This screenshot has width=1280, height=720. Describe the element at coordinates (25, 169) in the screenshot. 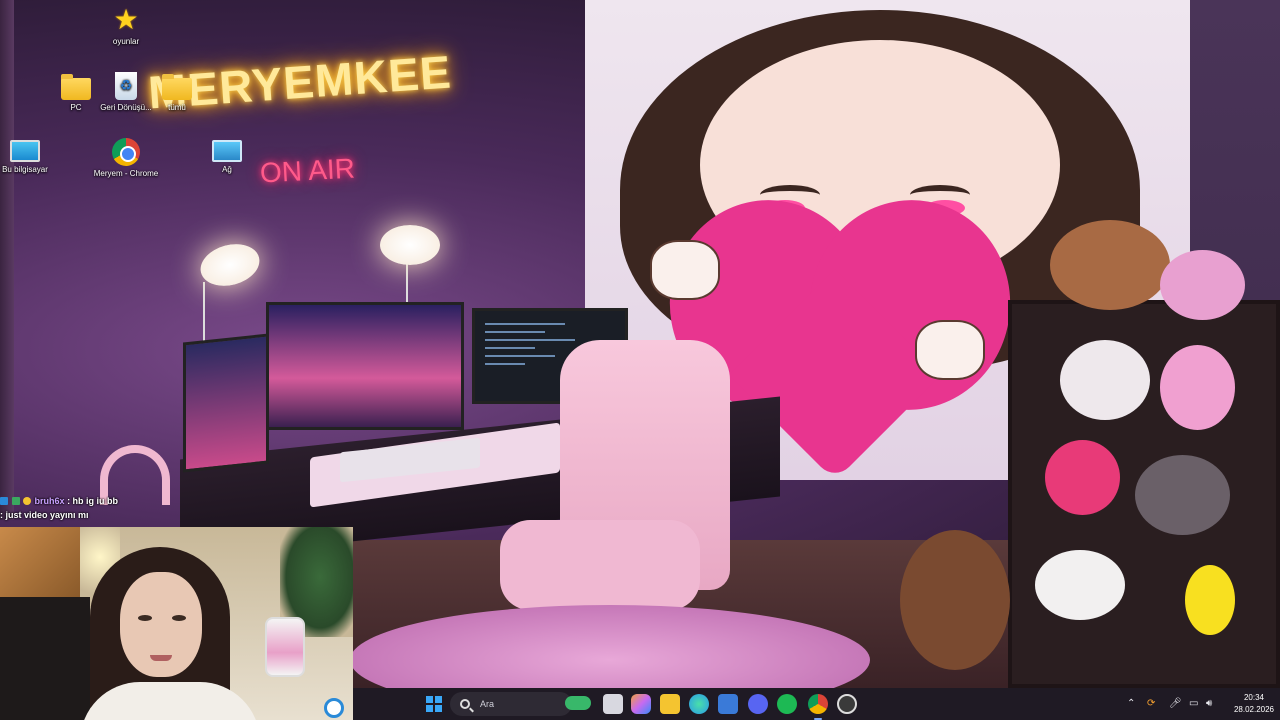

I see `desktop-icon-label: Bu bilgisayar` at that location.